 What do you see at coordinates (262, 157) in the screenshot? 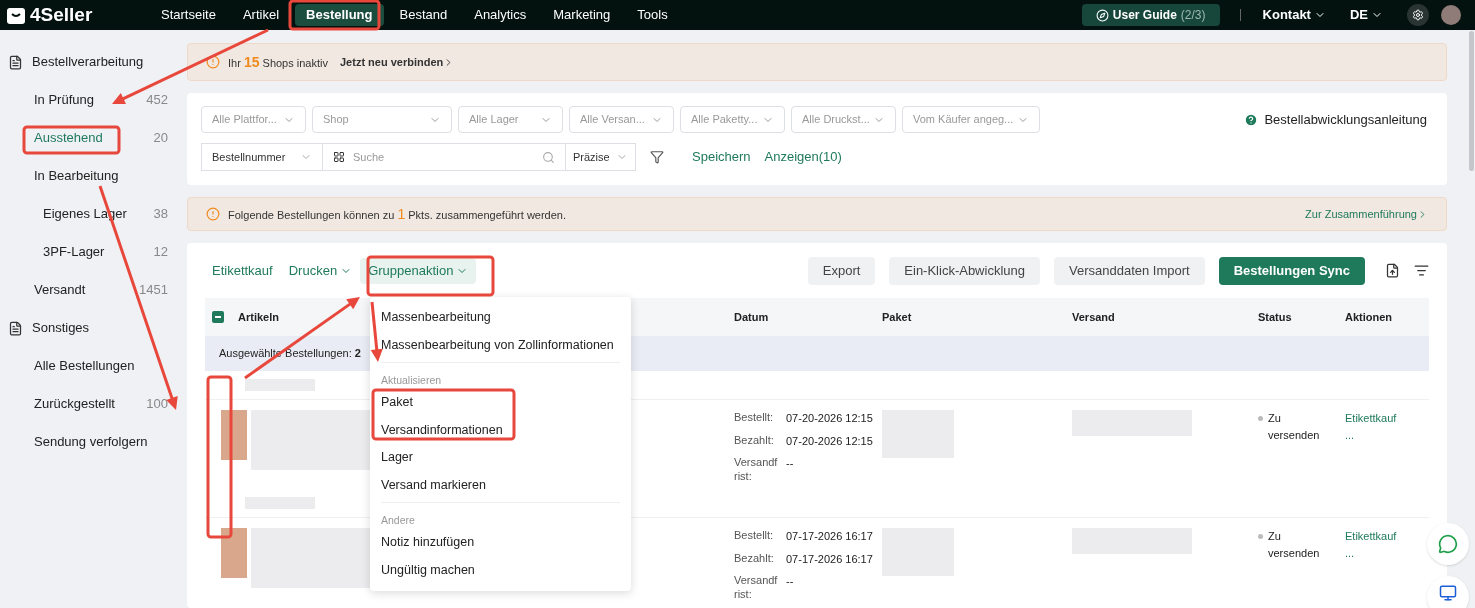
I see `search-field-select: Bestellnummer` at bounding box center [262, 157].